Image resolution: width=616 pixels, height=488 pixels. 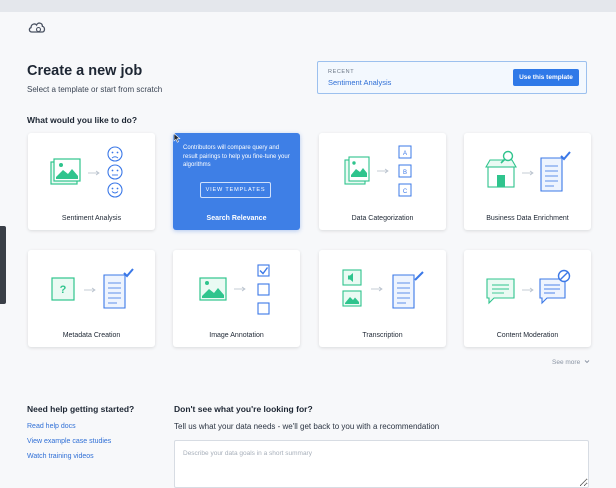 I want to click on template-card-data-categorization: A B C Data Categorization, so click(x=382, y=181).